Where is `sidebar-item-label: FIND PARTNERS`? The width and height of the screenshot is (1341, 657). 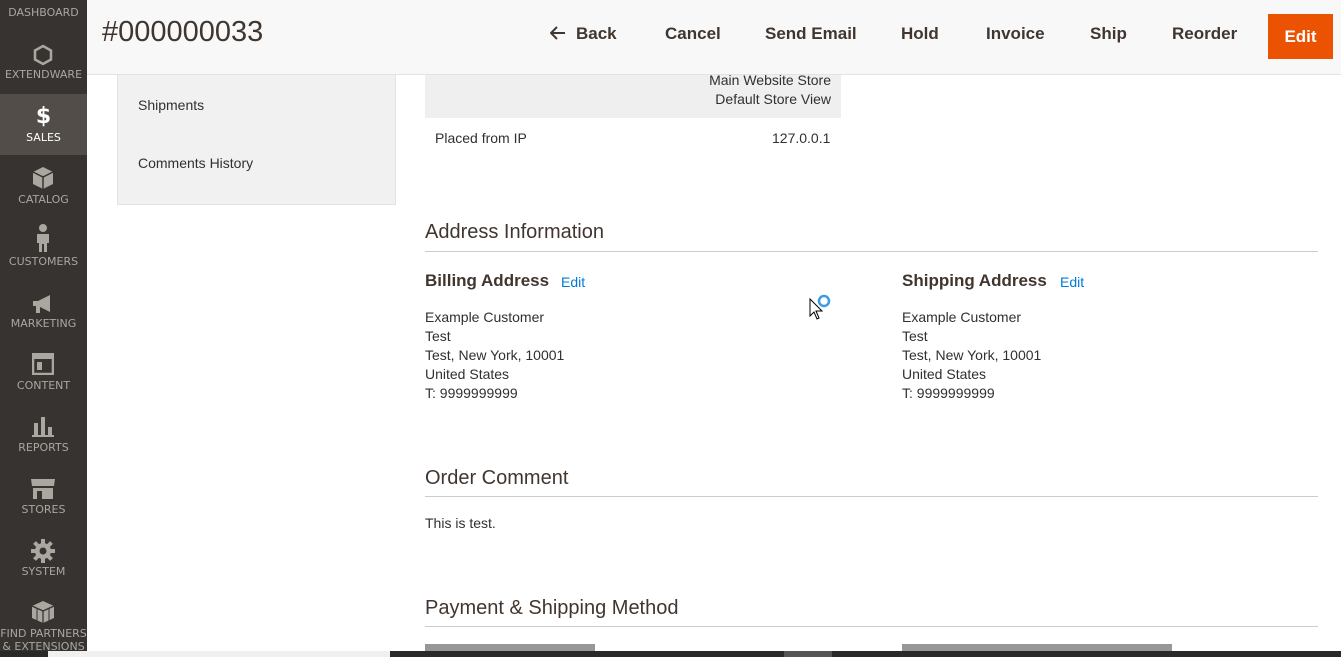
sidebar-item-label: FIND PARTNERS is located at coordinates (43, 633).